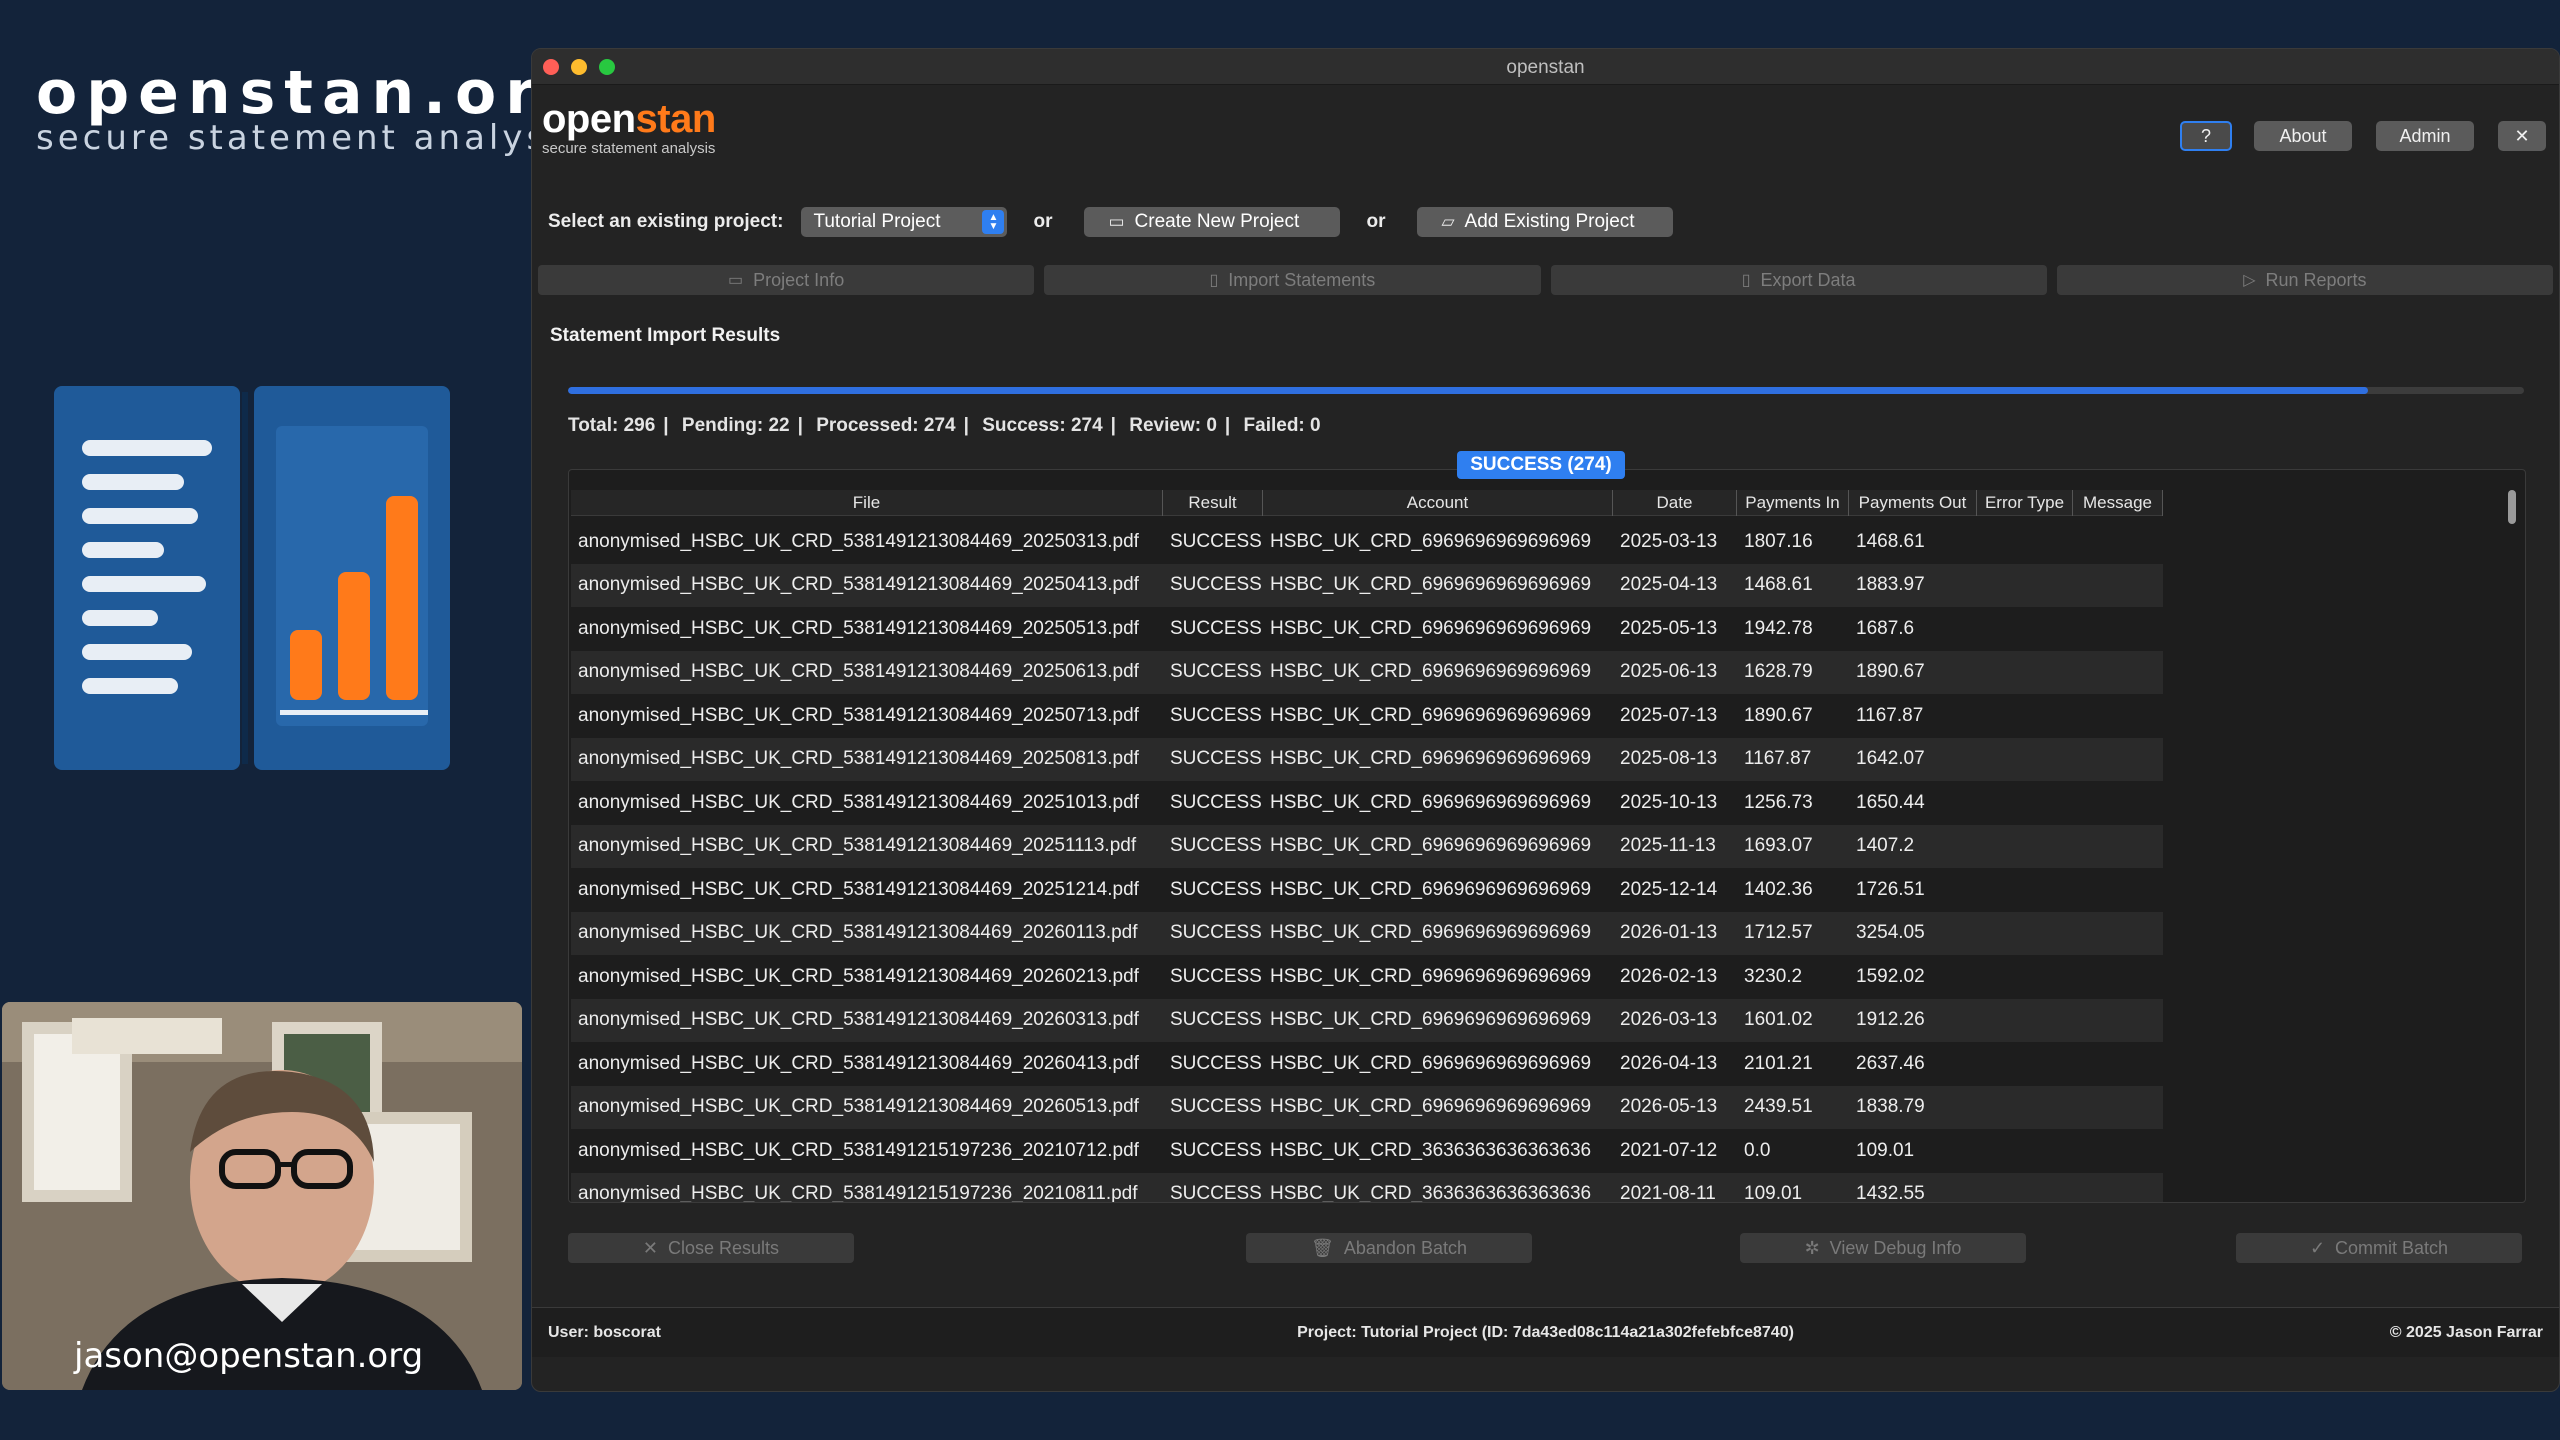 The image size is (2560, 1440). Describe the element at coordinates (1793, 503) in the screenshot. I see `header-col-payments-in: Payments In` at that location.